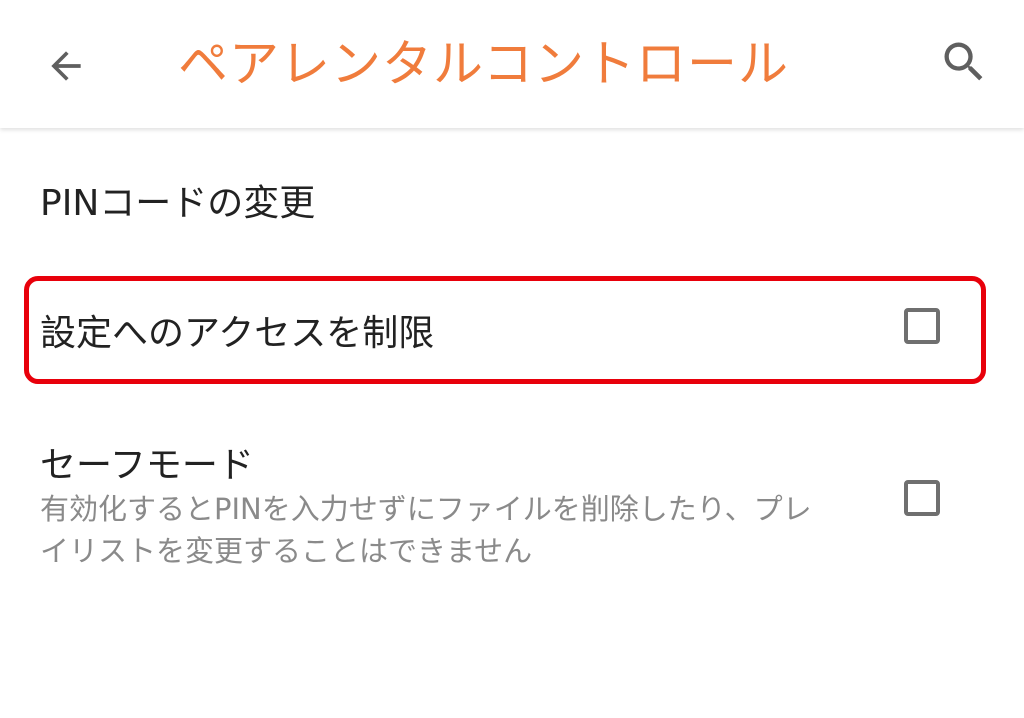  What do you see at coordinates (483, 64) in the screenshot?
I see `page-title: ペアレンタルコントロール` at bounding box center [483, 64].